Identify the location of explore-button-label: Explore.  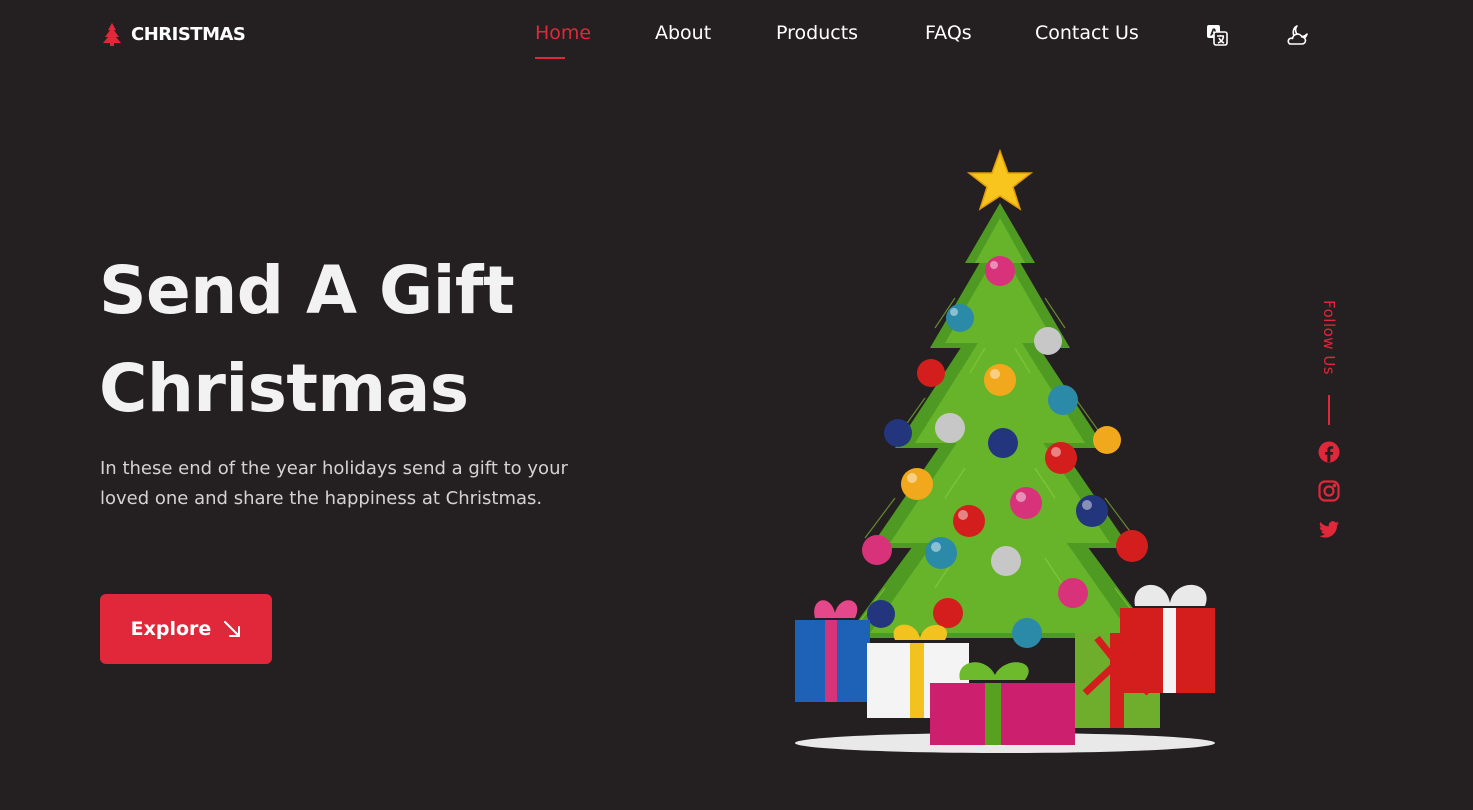
(171, 629).